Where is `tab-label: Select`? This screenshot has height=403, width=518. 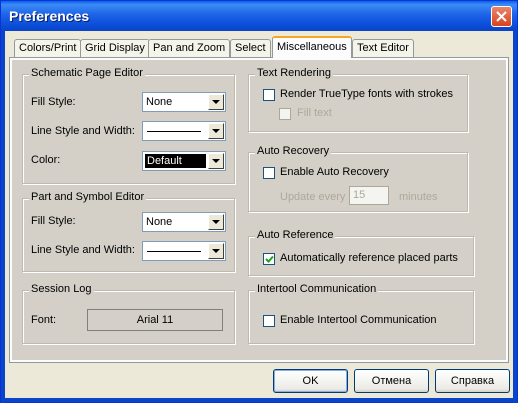
tab-label: Select is located at coordinates (250, 48).